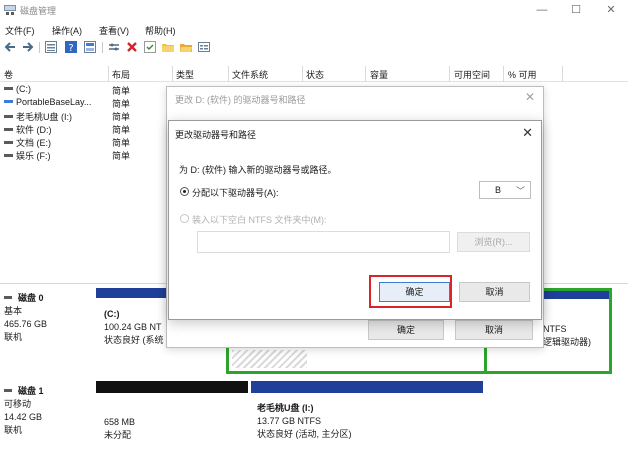  Describe the element at coordinates (67, 30) in the screenshot. I see `menu-action: 操作(A)` at that location.